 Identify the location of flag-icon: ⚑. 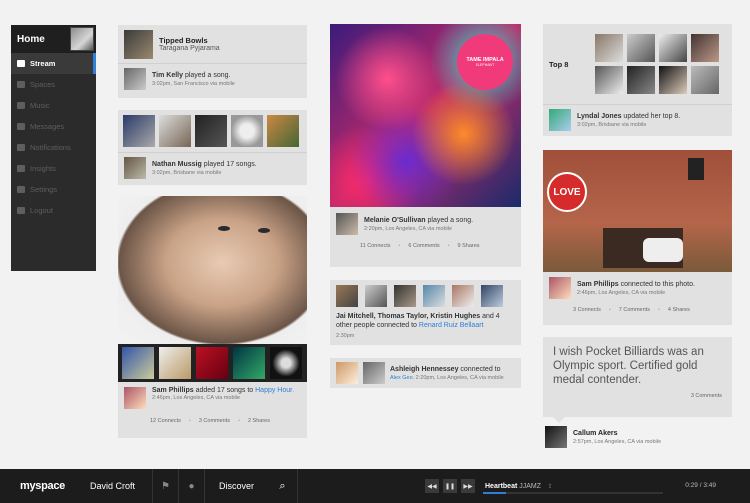
(165, 486).